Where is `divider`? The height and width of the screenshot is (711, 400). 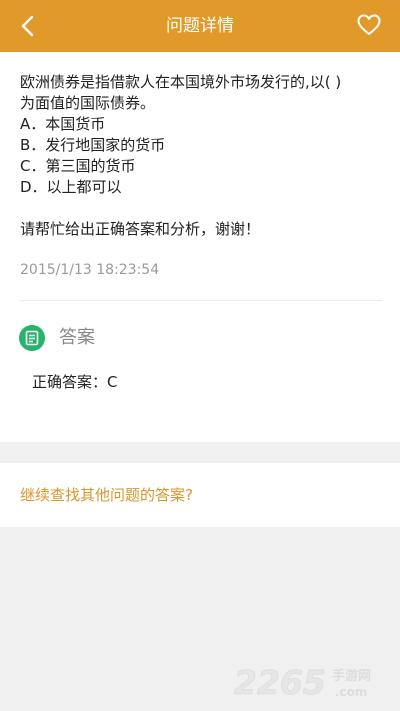 divider is located at coordinates (201, 300).